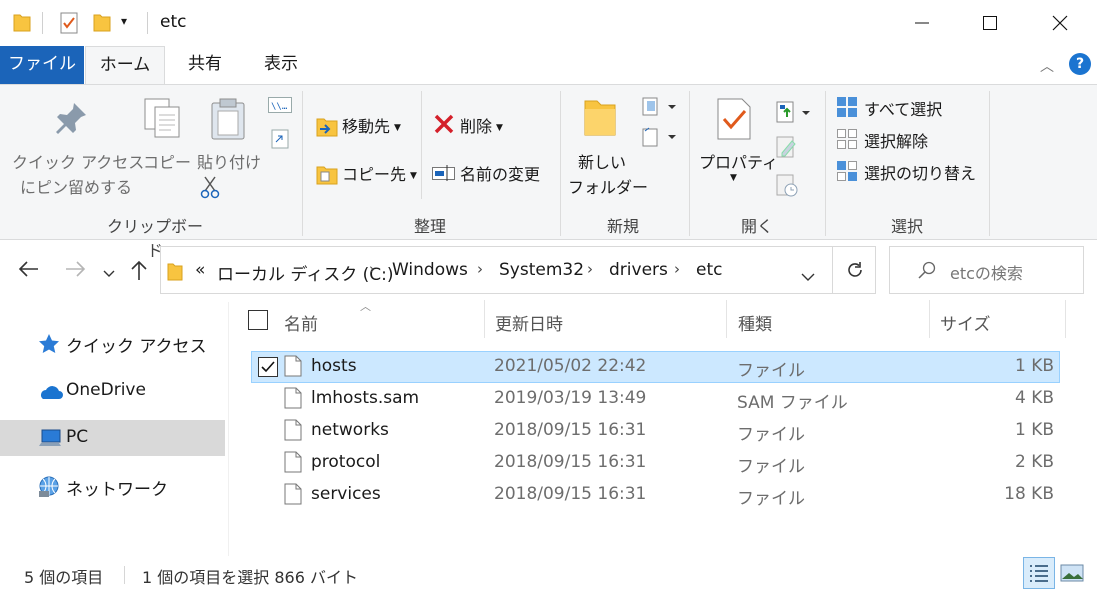 The height and width of the screenshot is (592, 1097). I want to click on select-all-icon, so click(847, 109).